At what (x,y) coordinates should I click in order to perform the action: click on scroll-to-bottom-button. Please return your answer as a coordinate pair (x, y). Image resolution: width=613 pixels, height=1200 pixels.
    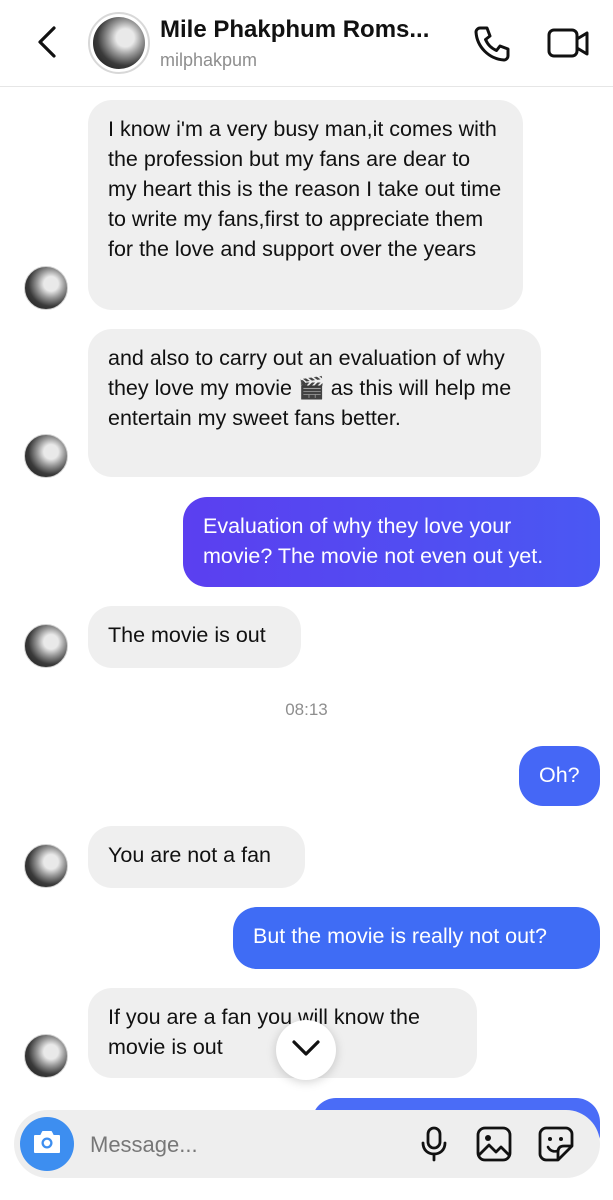
    Looking at the image, I should click on (306, 1050).